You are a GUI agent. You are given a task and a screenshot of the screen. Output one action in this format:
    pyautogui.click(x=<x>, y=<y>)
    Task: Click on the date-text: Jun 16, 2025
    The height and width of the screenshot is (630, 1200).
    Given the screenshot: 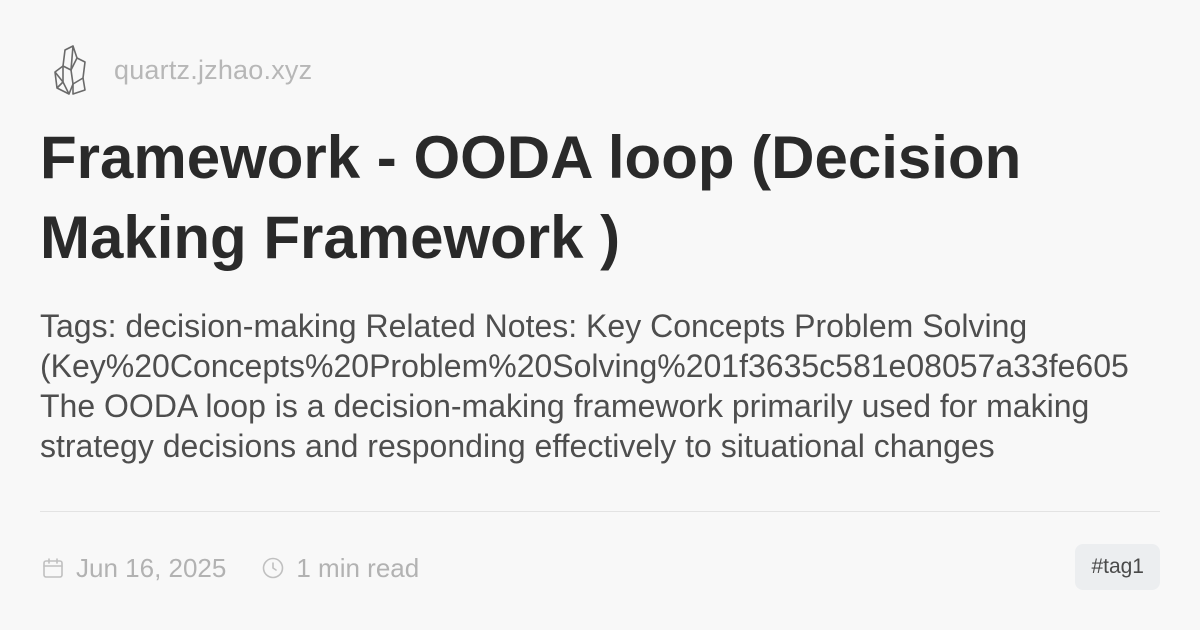 What is the action you would take?
    pyautogui.click(x=151, y=567)
    